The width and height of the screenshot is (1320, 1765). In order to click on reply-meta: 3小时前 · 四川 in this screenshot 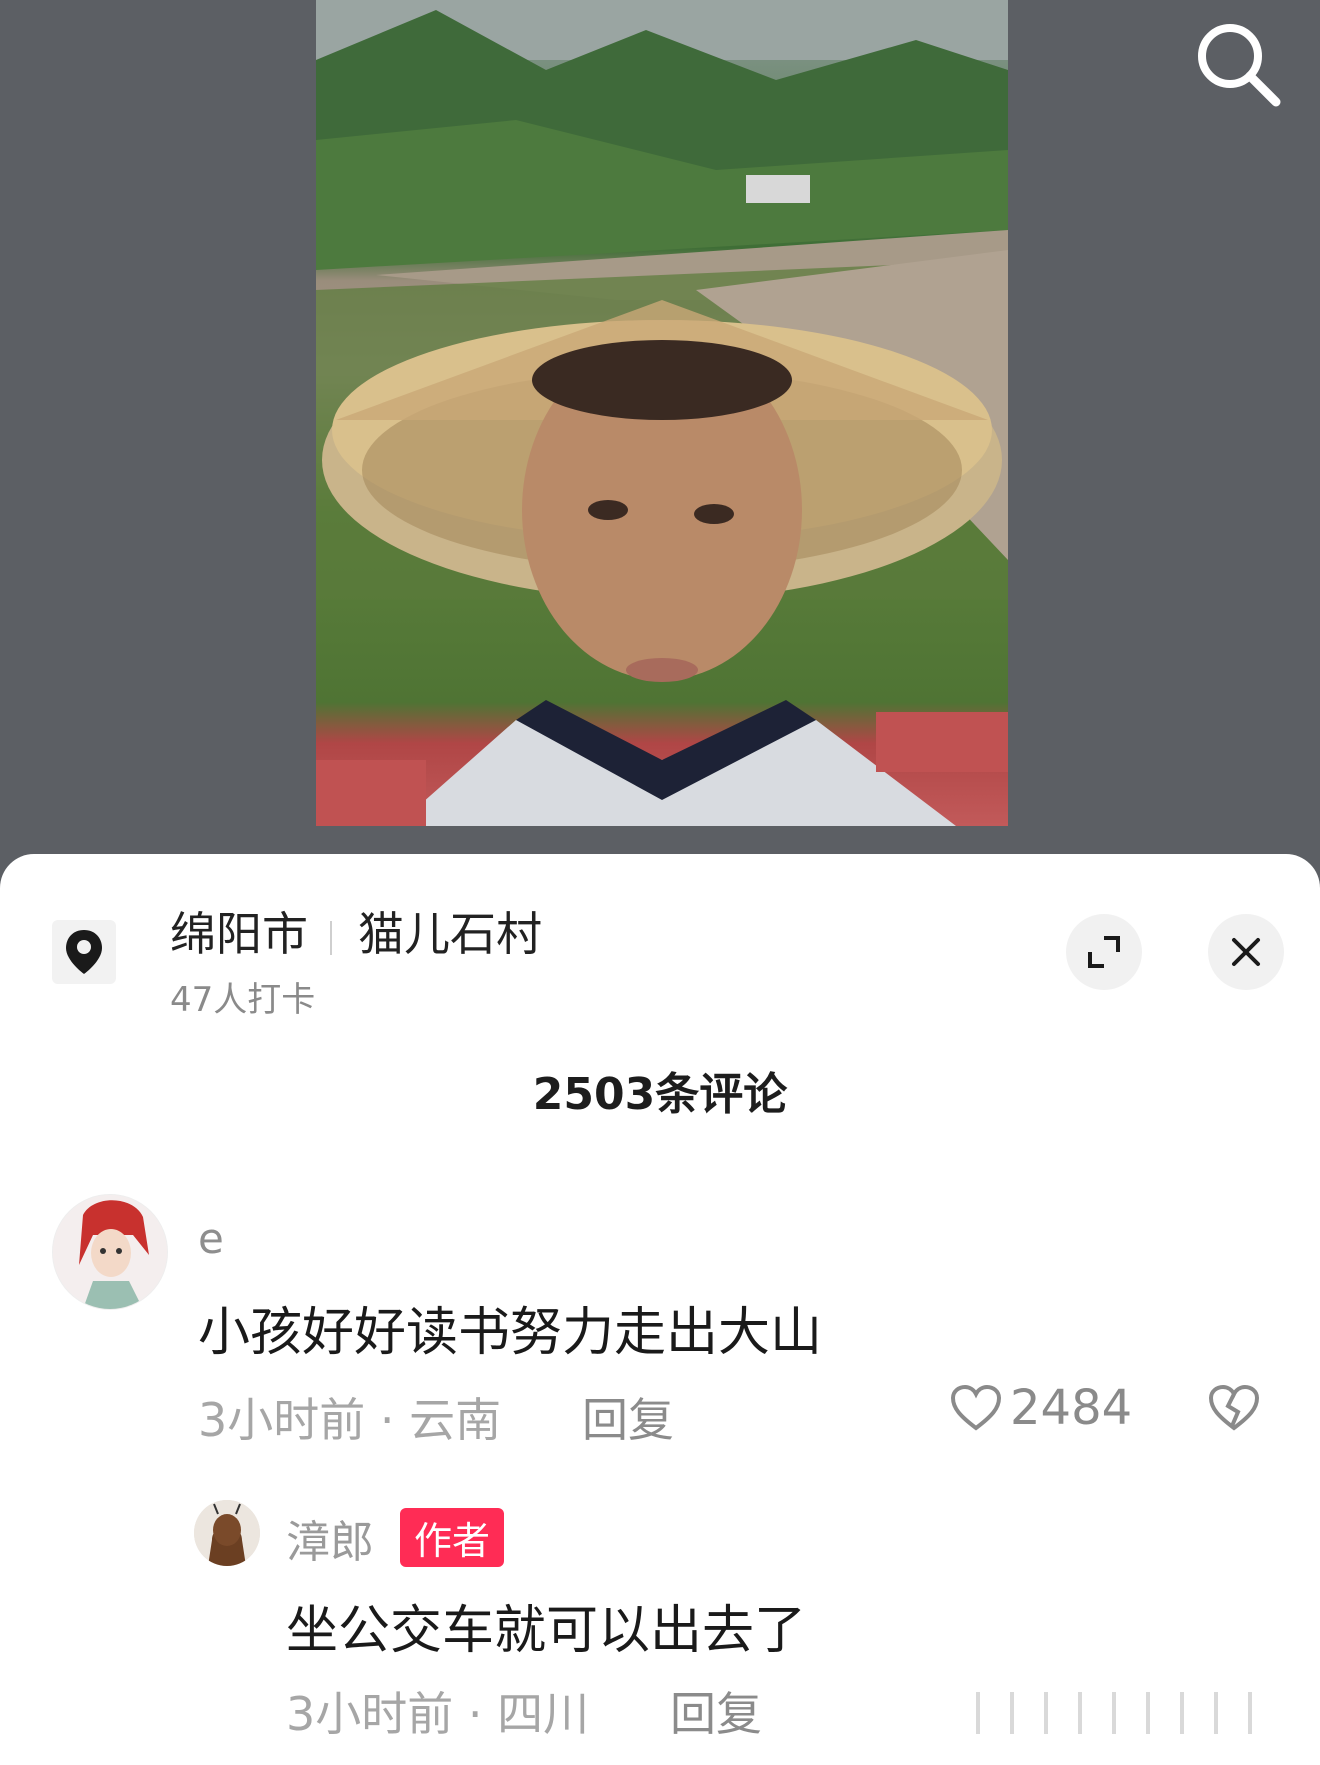, I will do `click(438, 1714)`.